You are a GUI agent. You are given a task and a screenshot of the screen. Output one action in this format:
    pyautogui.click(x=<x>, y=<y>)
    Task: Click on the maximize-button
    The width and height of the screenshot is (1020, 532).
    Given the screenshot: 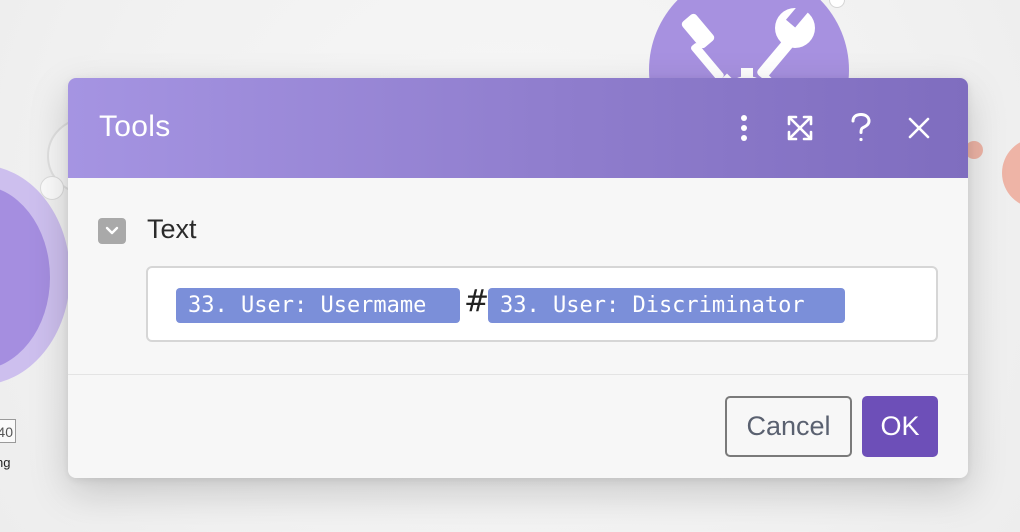 What is the action you would take?
    pyautogui.click(x=800, y=128)
    